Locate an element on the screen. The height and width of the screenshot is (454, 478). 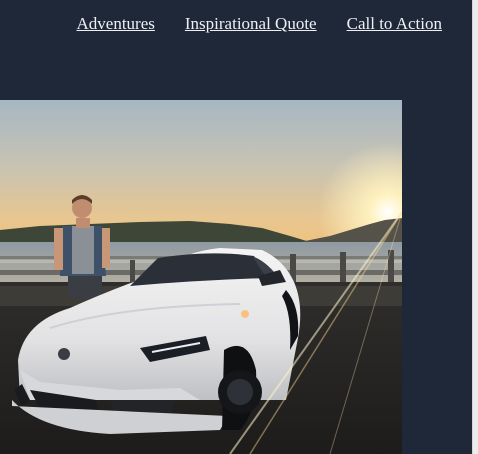
nav-link-inspirational-quote: Inspirational Quote is located at coordinates (251, 24).